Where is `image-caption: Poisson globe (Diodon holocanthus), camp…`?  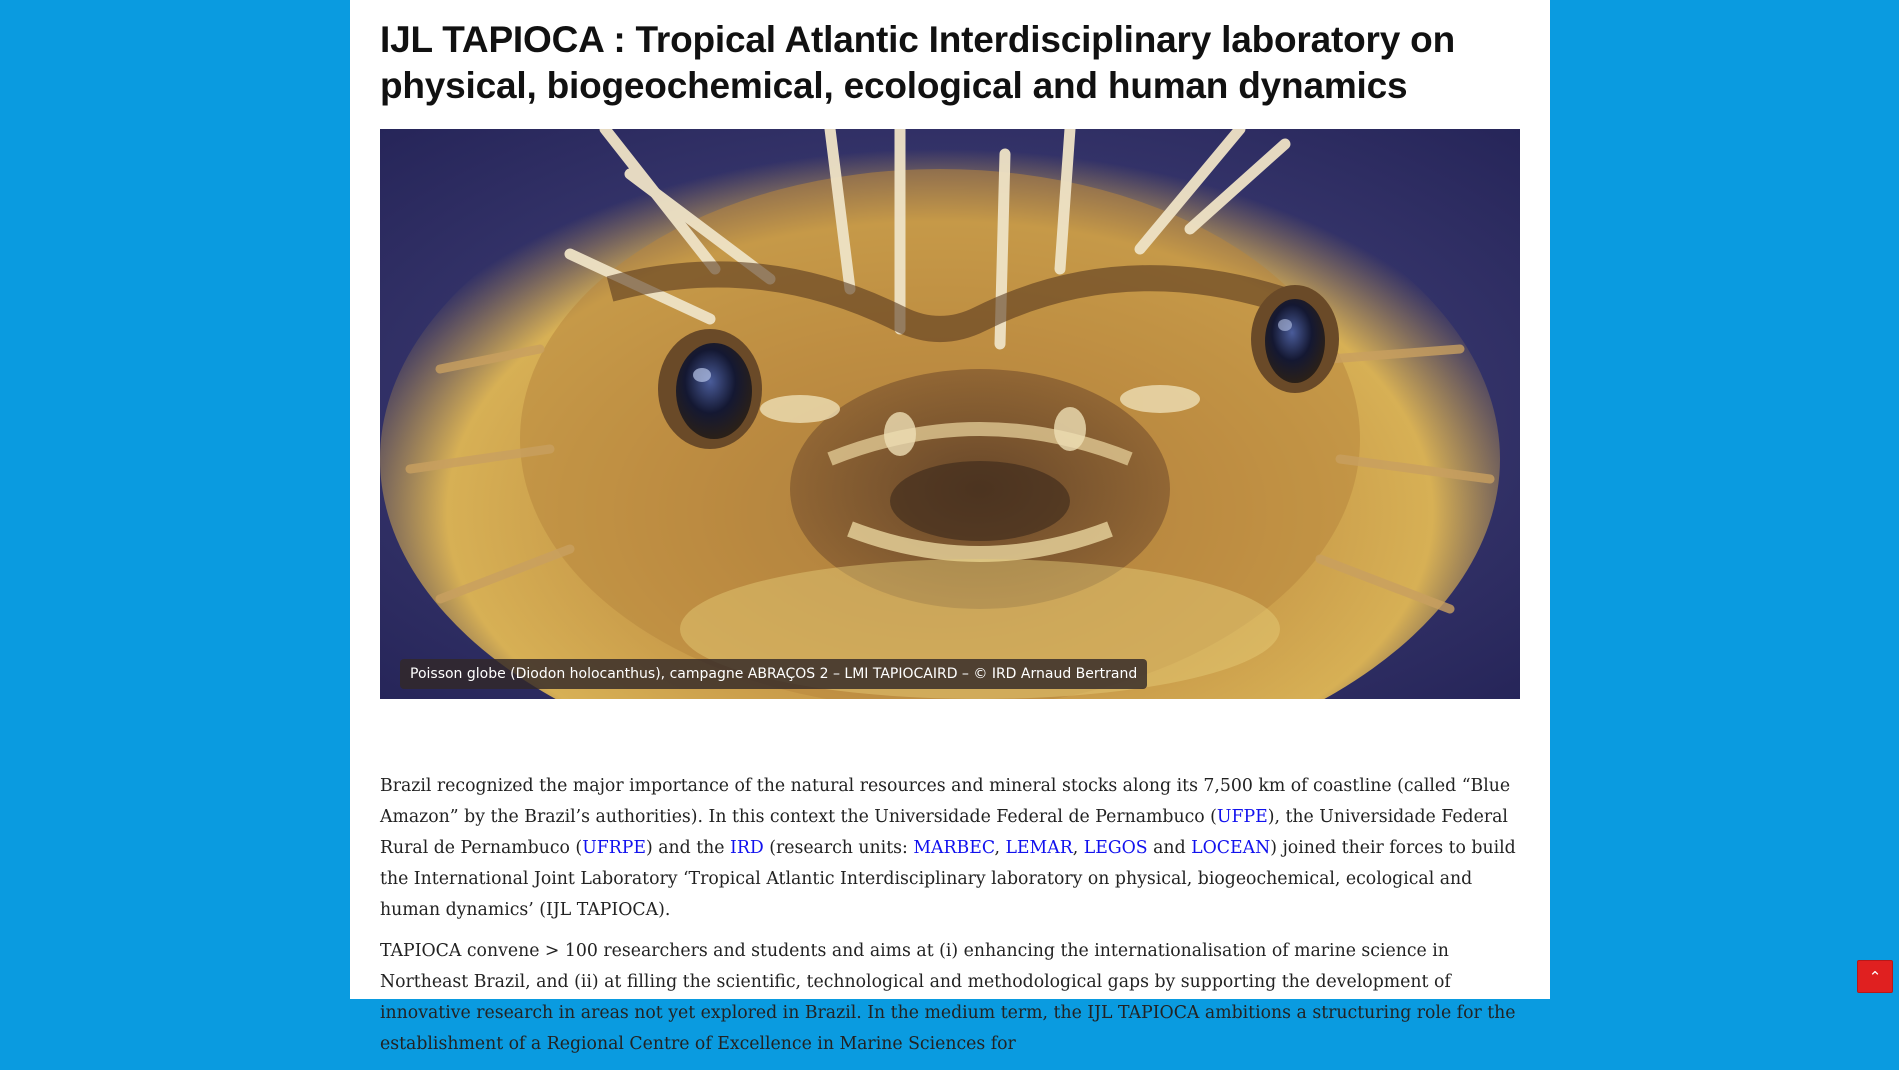
image-caption: Poisson globe (Diodon holocanthus), camp… is located at coordinates (774, 674).